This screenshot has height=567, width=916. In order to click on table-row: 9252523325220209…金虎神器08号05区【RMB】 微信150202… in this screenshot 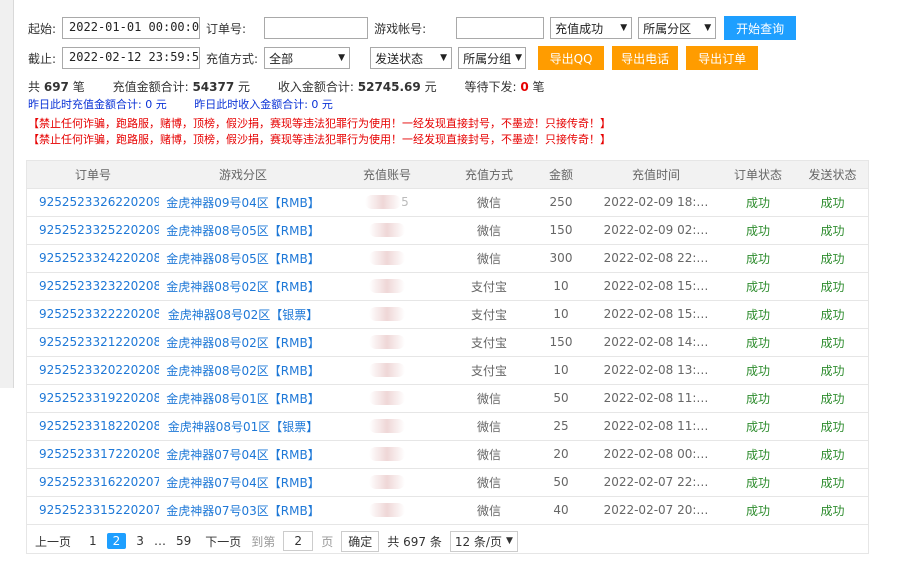, I will do `click(447, 230)`.